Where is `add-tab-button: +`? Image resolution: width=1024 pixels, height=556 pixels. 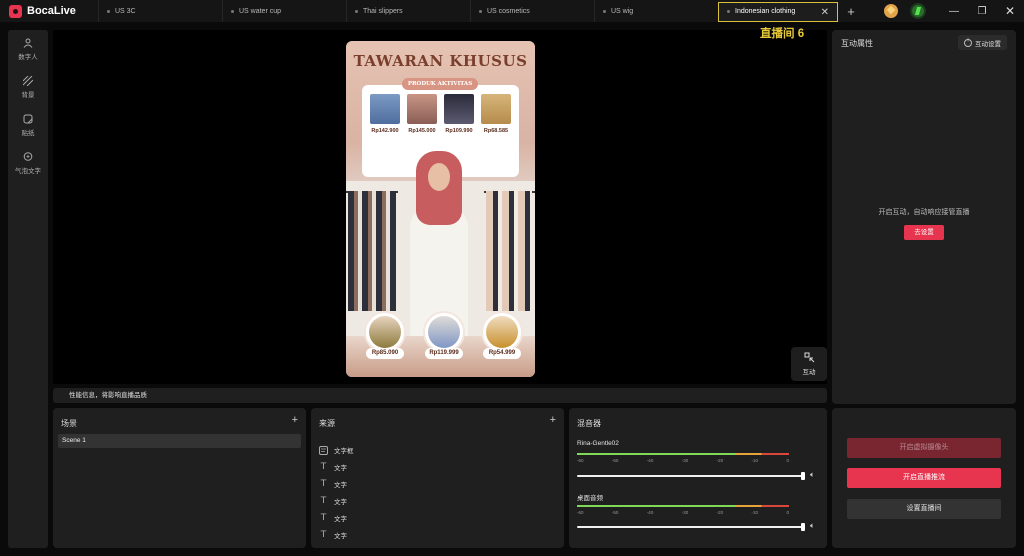
add-tab-button: + is located at coordinates (851, 11).